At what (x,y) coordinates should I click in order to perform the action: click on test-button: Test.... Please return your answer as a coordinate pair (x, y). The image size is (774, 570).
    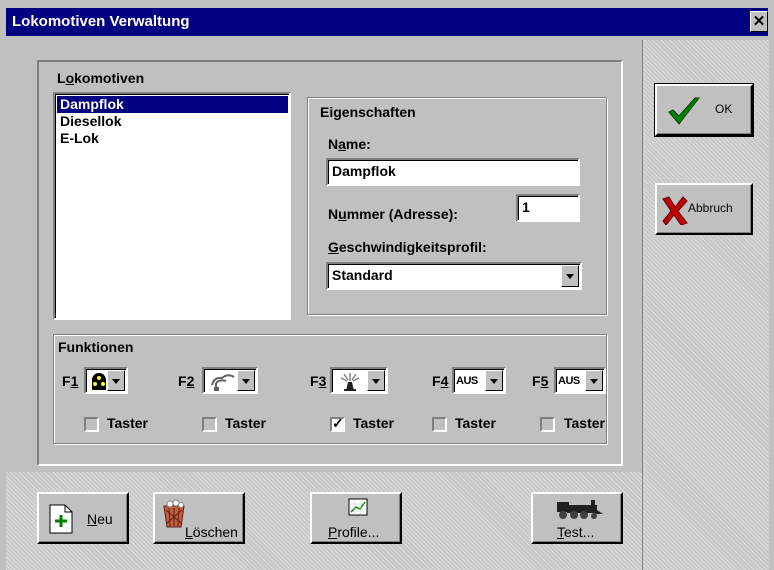
    Looking at the image, I should click on (577, 518).